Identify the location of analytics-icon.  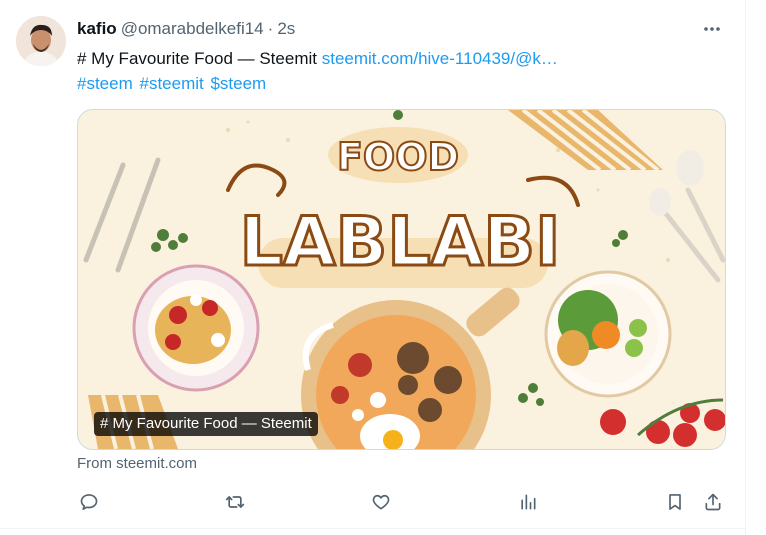
(528, 502).